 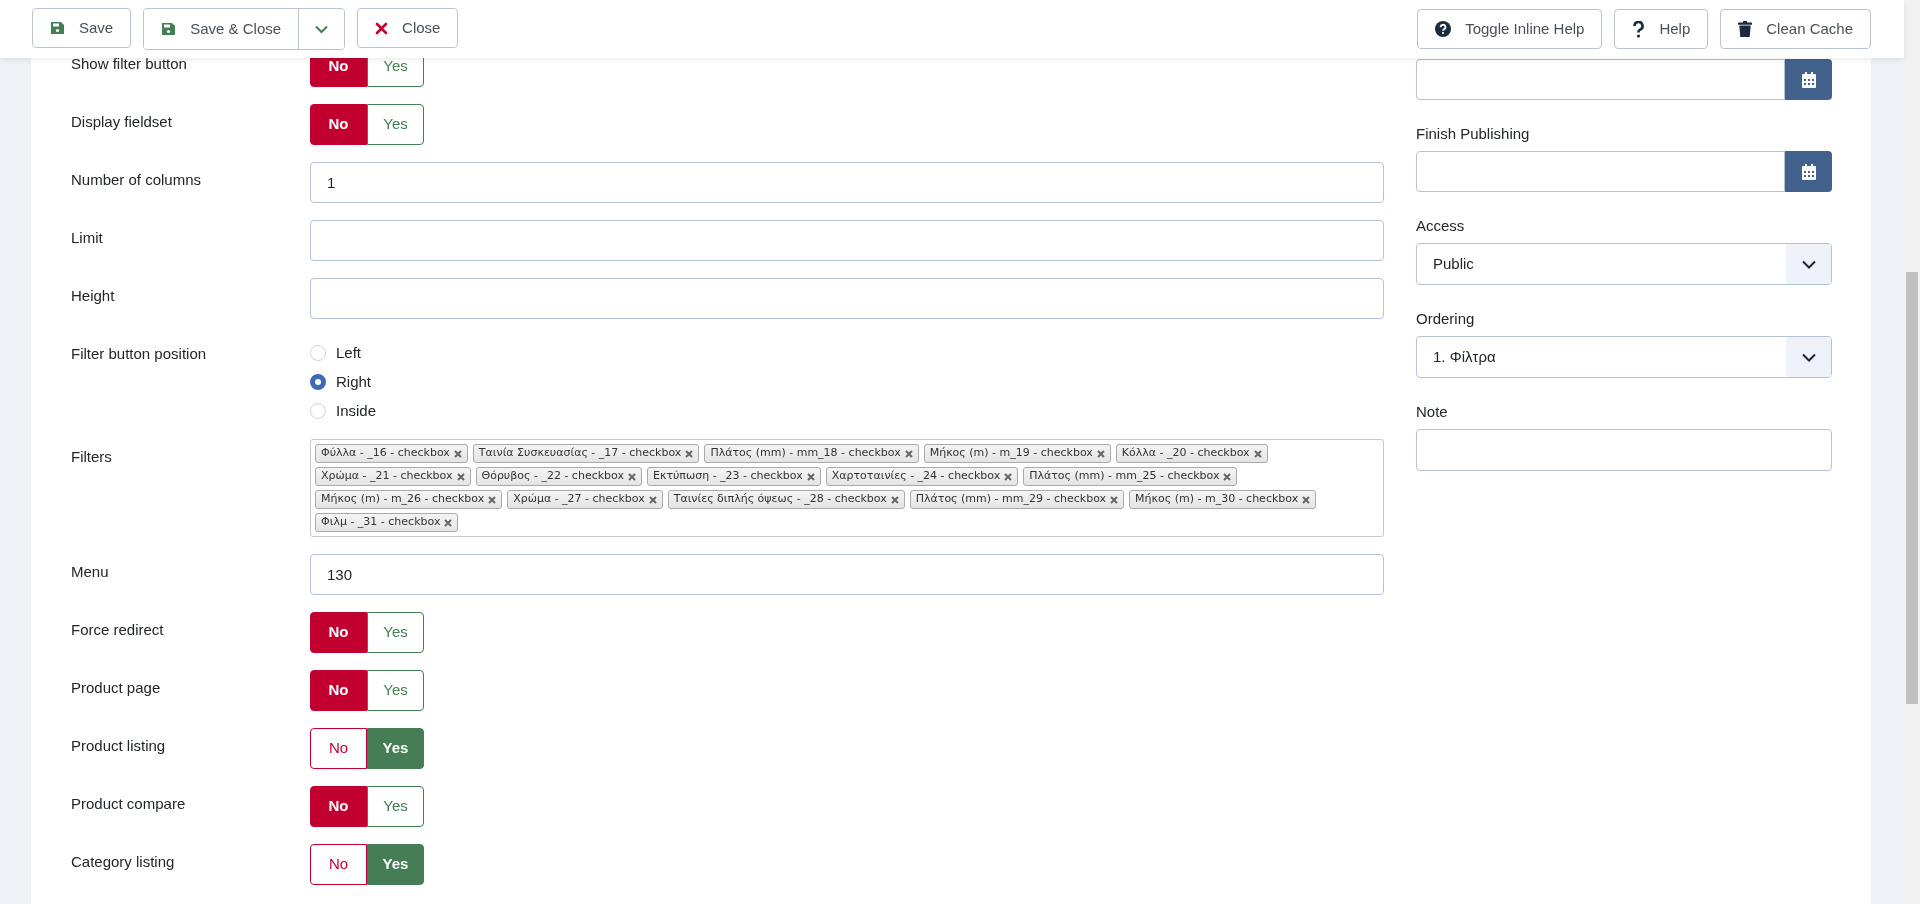 What do you see at coordinates (93, 296) in the screenshot?
I see `field-label: Height` at bounding box center [93, 296].